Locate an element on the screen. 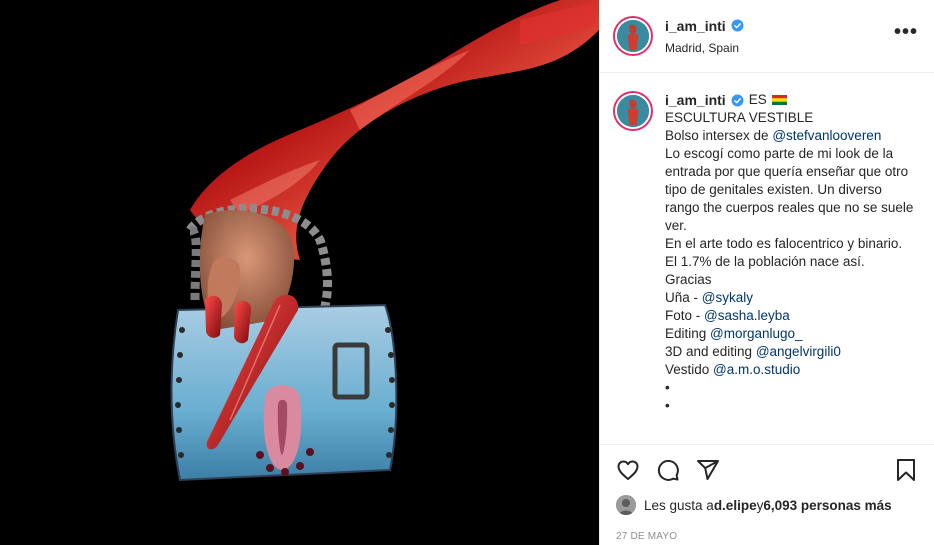 The image size is (934, 545). bookmark-icon is located at coordinates (906, 470).